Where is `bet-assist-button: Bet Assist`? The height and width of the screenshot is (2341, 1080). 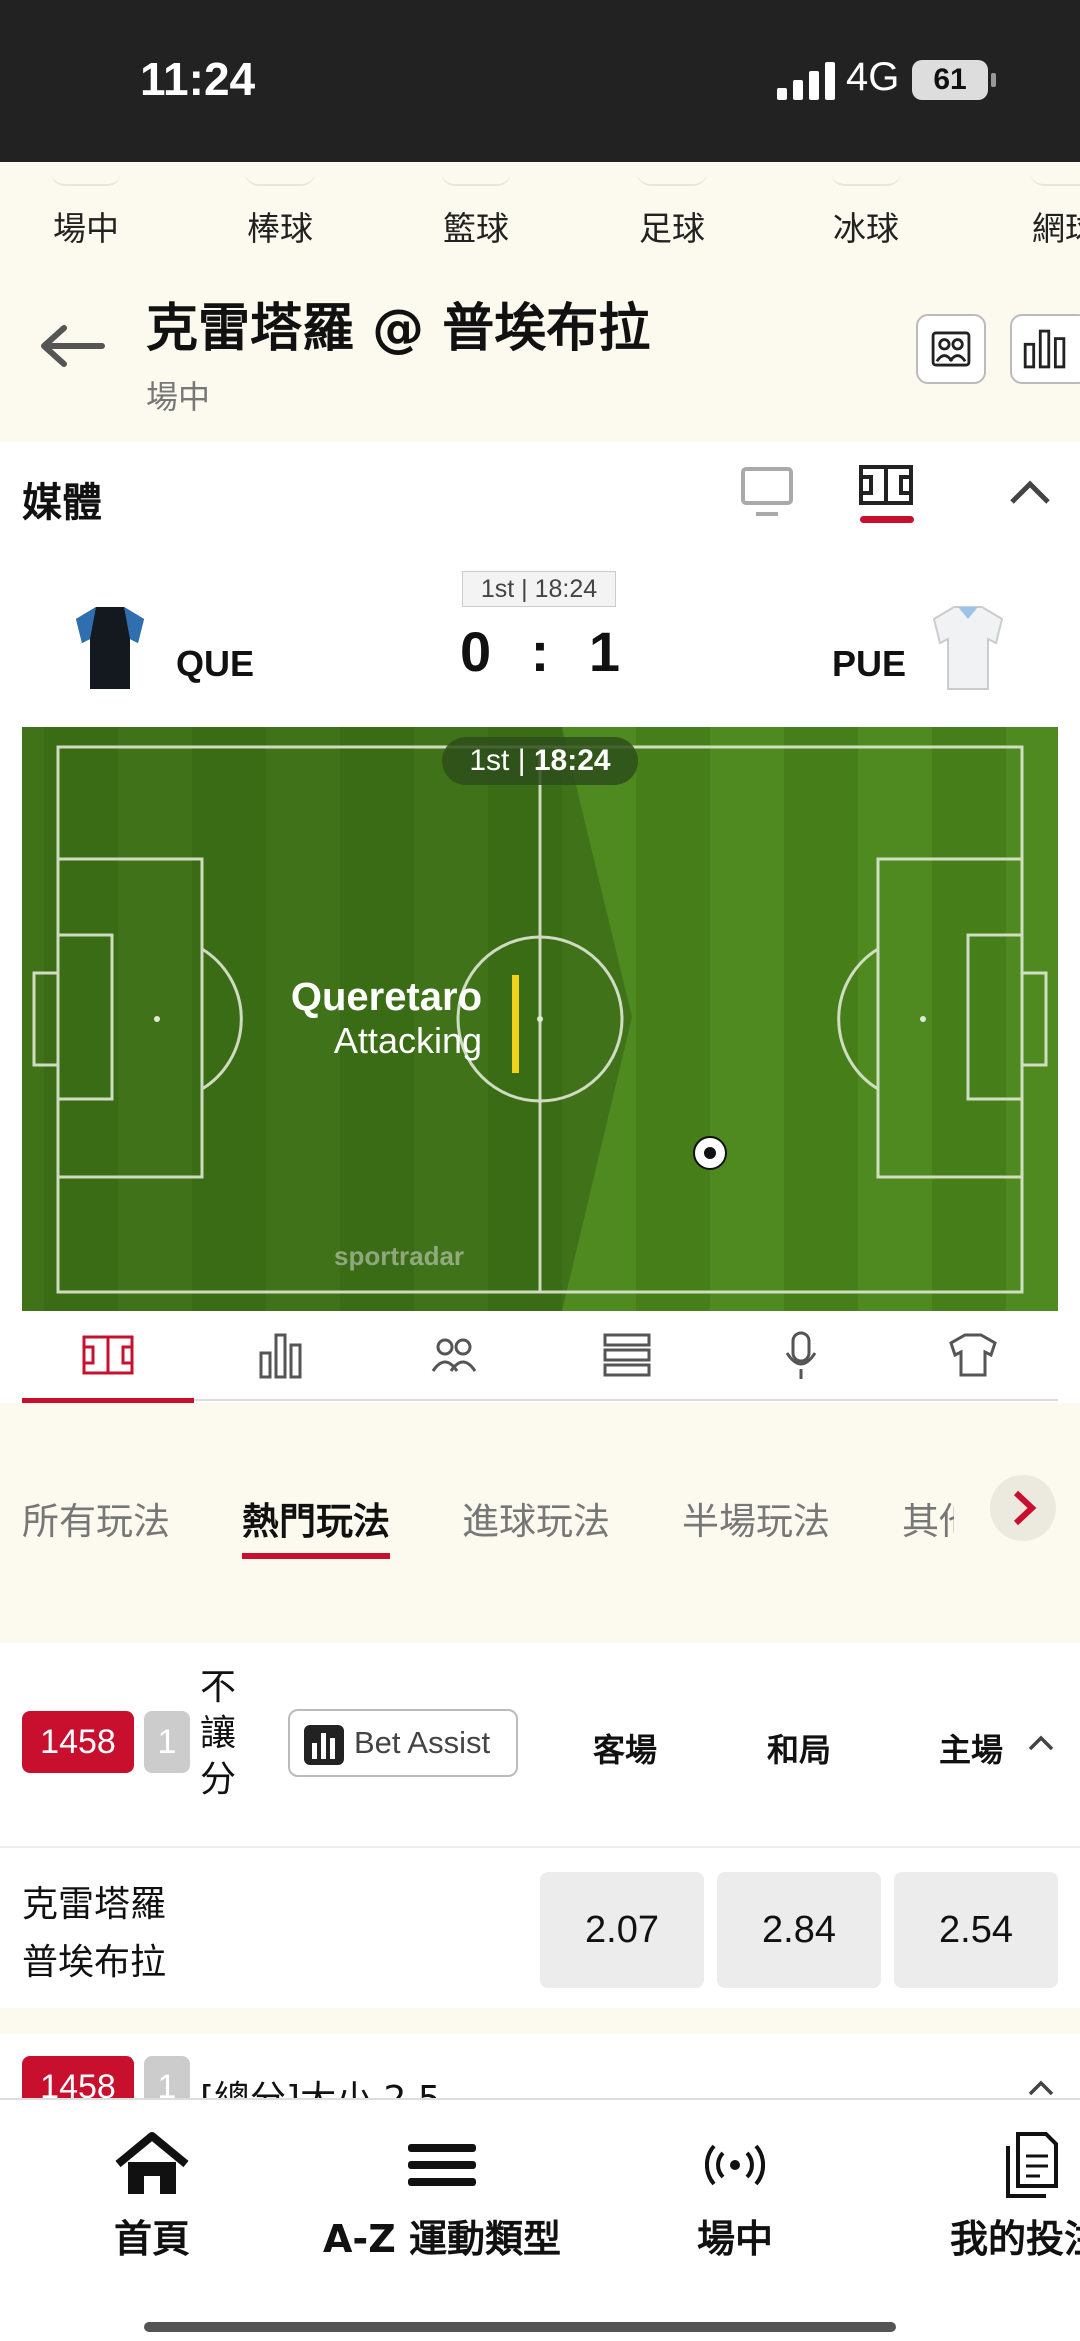 bet-assist-button: Bet Assist is located at coordinates (403, 1743).